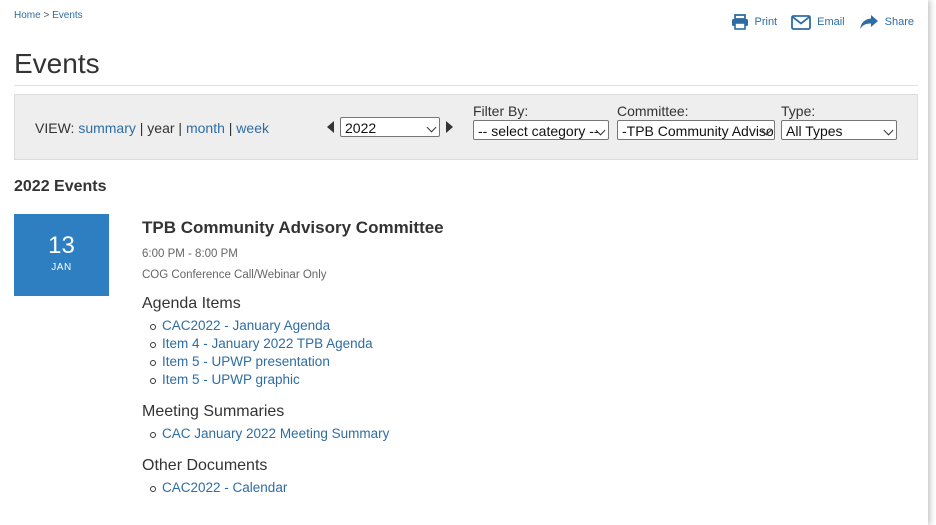  I want to click on email-label: Email, so click(831, 22).